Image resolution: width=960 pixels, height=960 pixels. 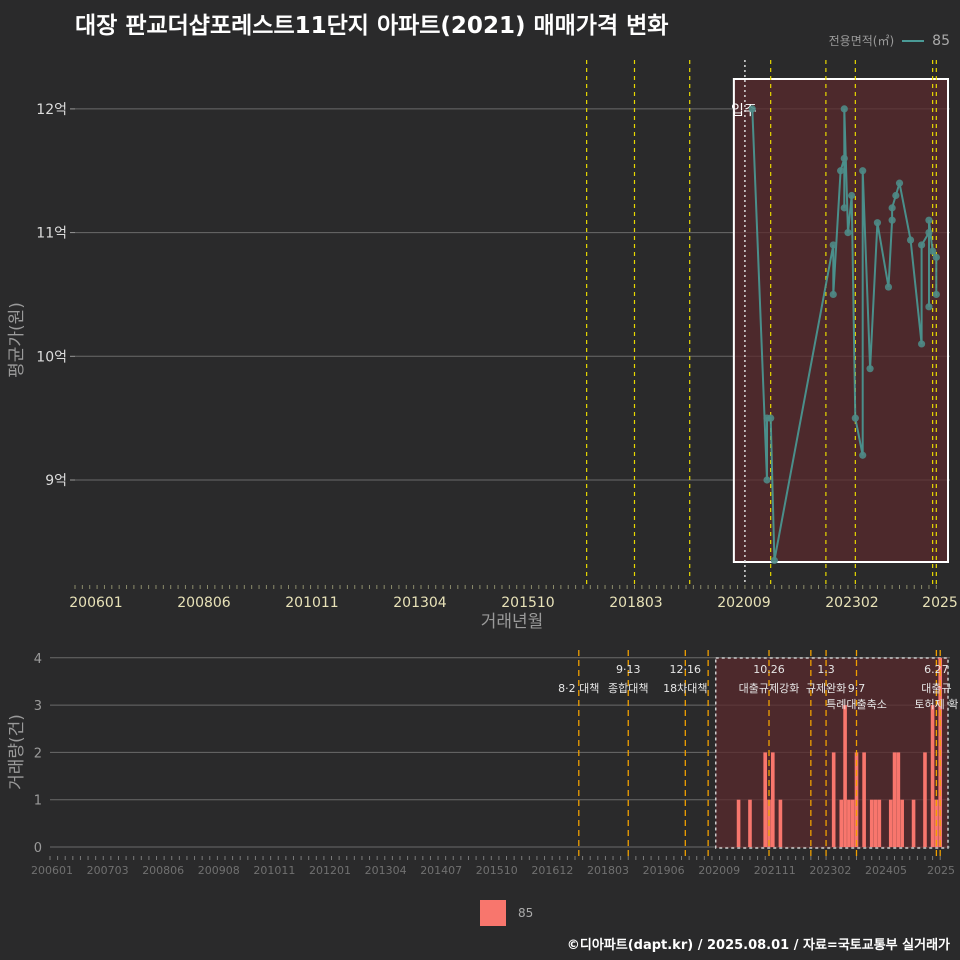 I want to click on policy-label: 8·2 대책, so click(x=578, y=688).